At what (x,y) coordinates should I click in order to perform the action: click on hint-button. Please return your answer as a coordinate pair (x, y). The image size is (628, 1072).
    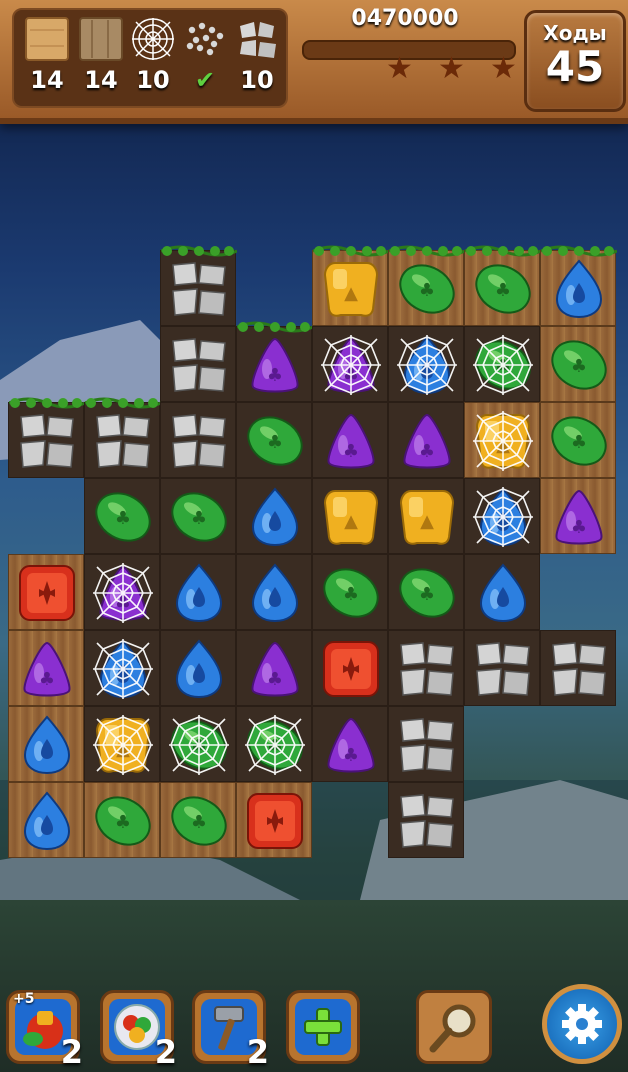
    Looking at the image, I should click on (454, 1027).